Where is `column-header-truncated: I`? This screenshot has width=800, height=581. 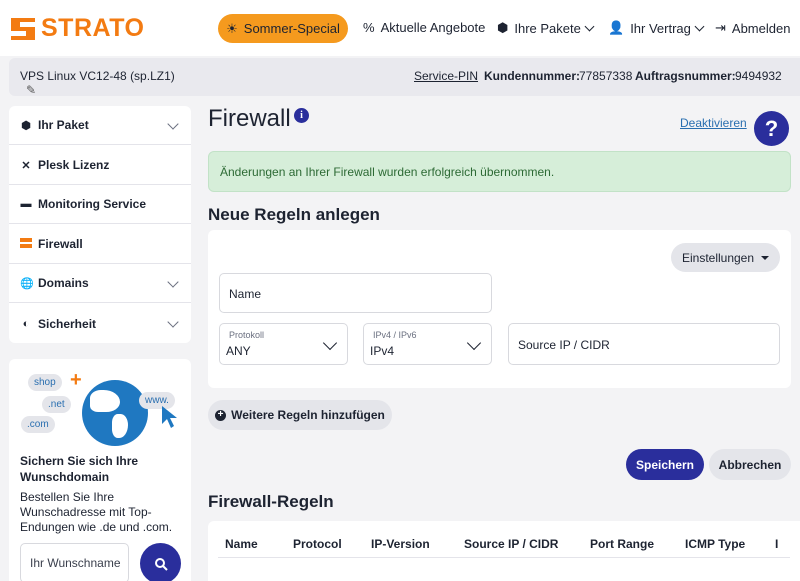
column-header-truncated: I is located at coordinates (776, 544).